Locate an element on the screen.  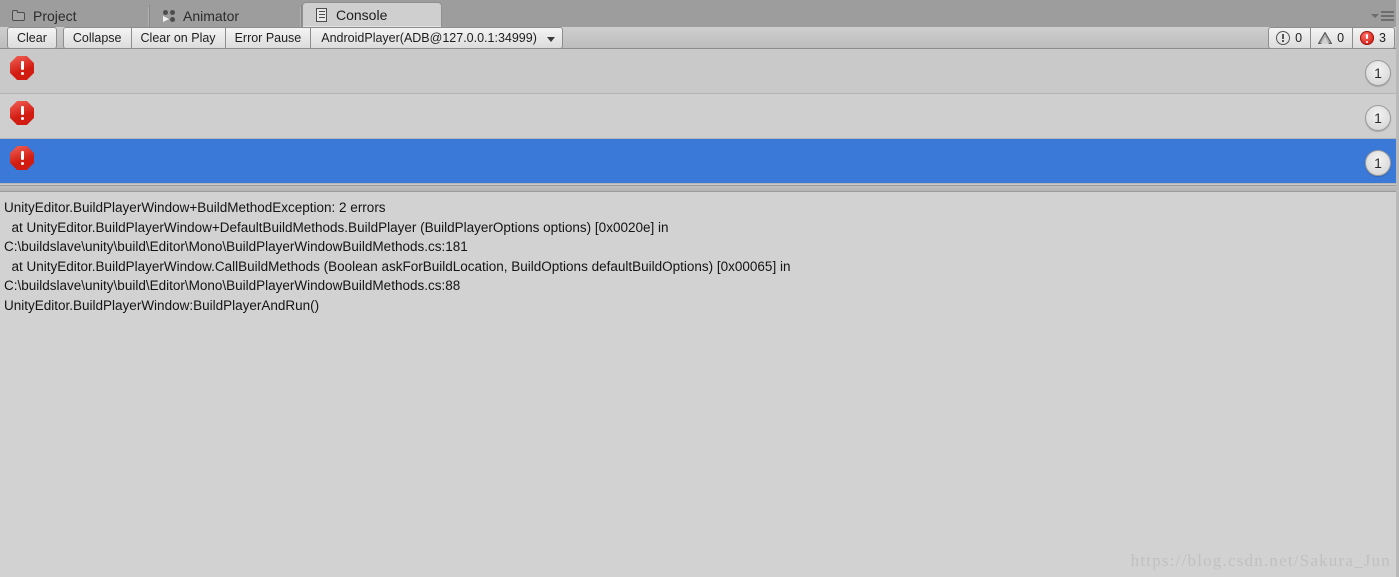
error-pause-button: Error Pause is located at coordinates (268, 38).